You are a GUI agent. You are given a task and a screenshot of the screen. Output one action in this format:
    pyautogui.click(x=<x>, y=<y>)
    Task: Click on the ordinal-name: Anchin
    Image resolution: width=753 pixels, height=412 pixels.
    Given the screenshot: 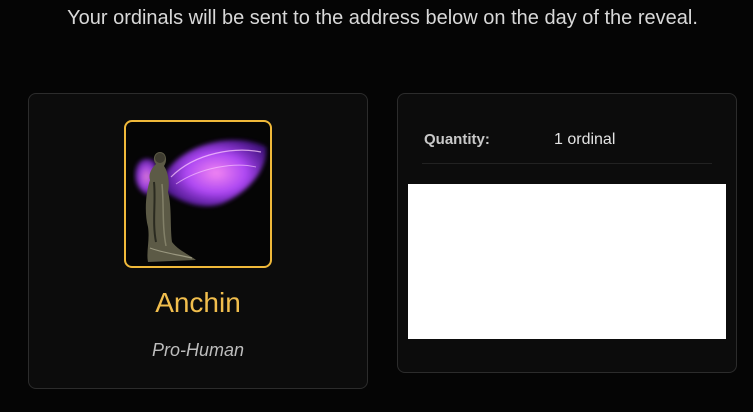 What is the action you would take?
    pyautogui.click(x=198, y=302)
    